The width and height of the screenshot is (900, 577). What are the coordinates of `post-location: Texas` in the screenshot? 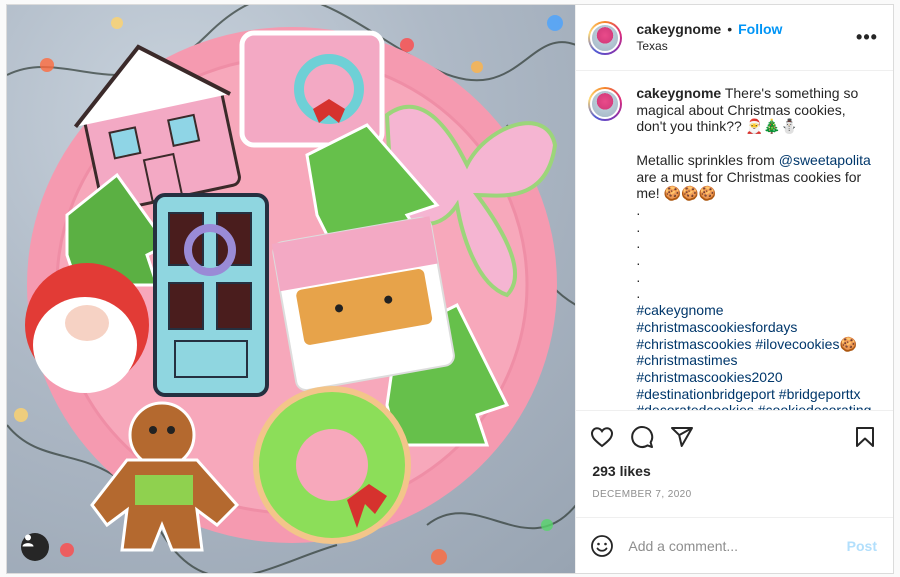 It's located at (745, 46).